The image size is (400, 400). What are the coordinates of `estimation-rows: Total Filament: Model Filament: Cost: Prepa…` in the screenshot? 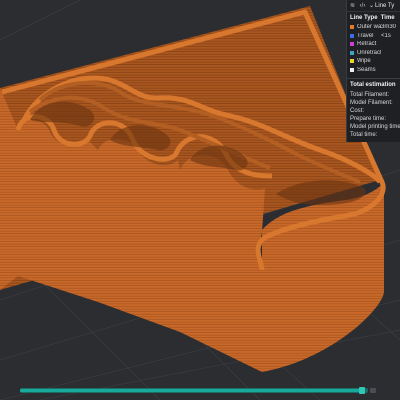 It's located at (373, 115).